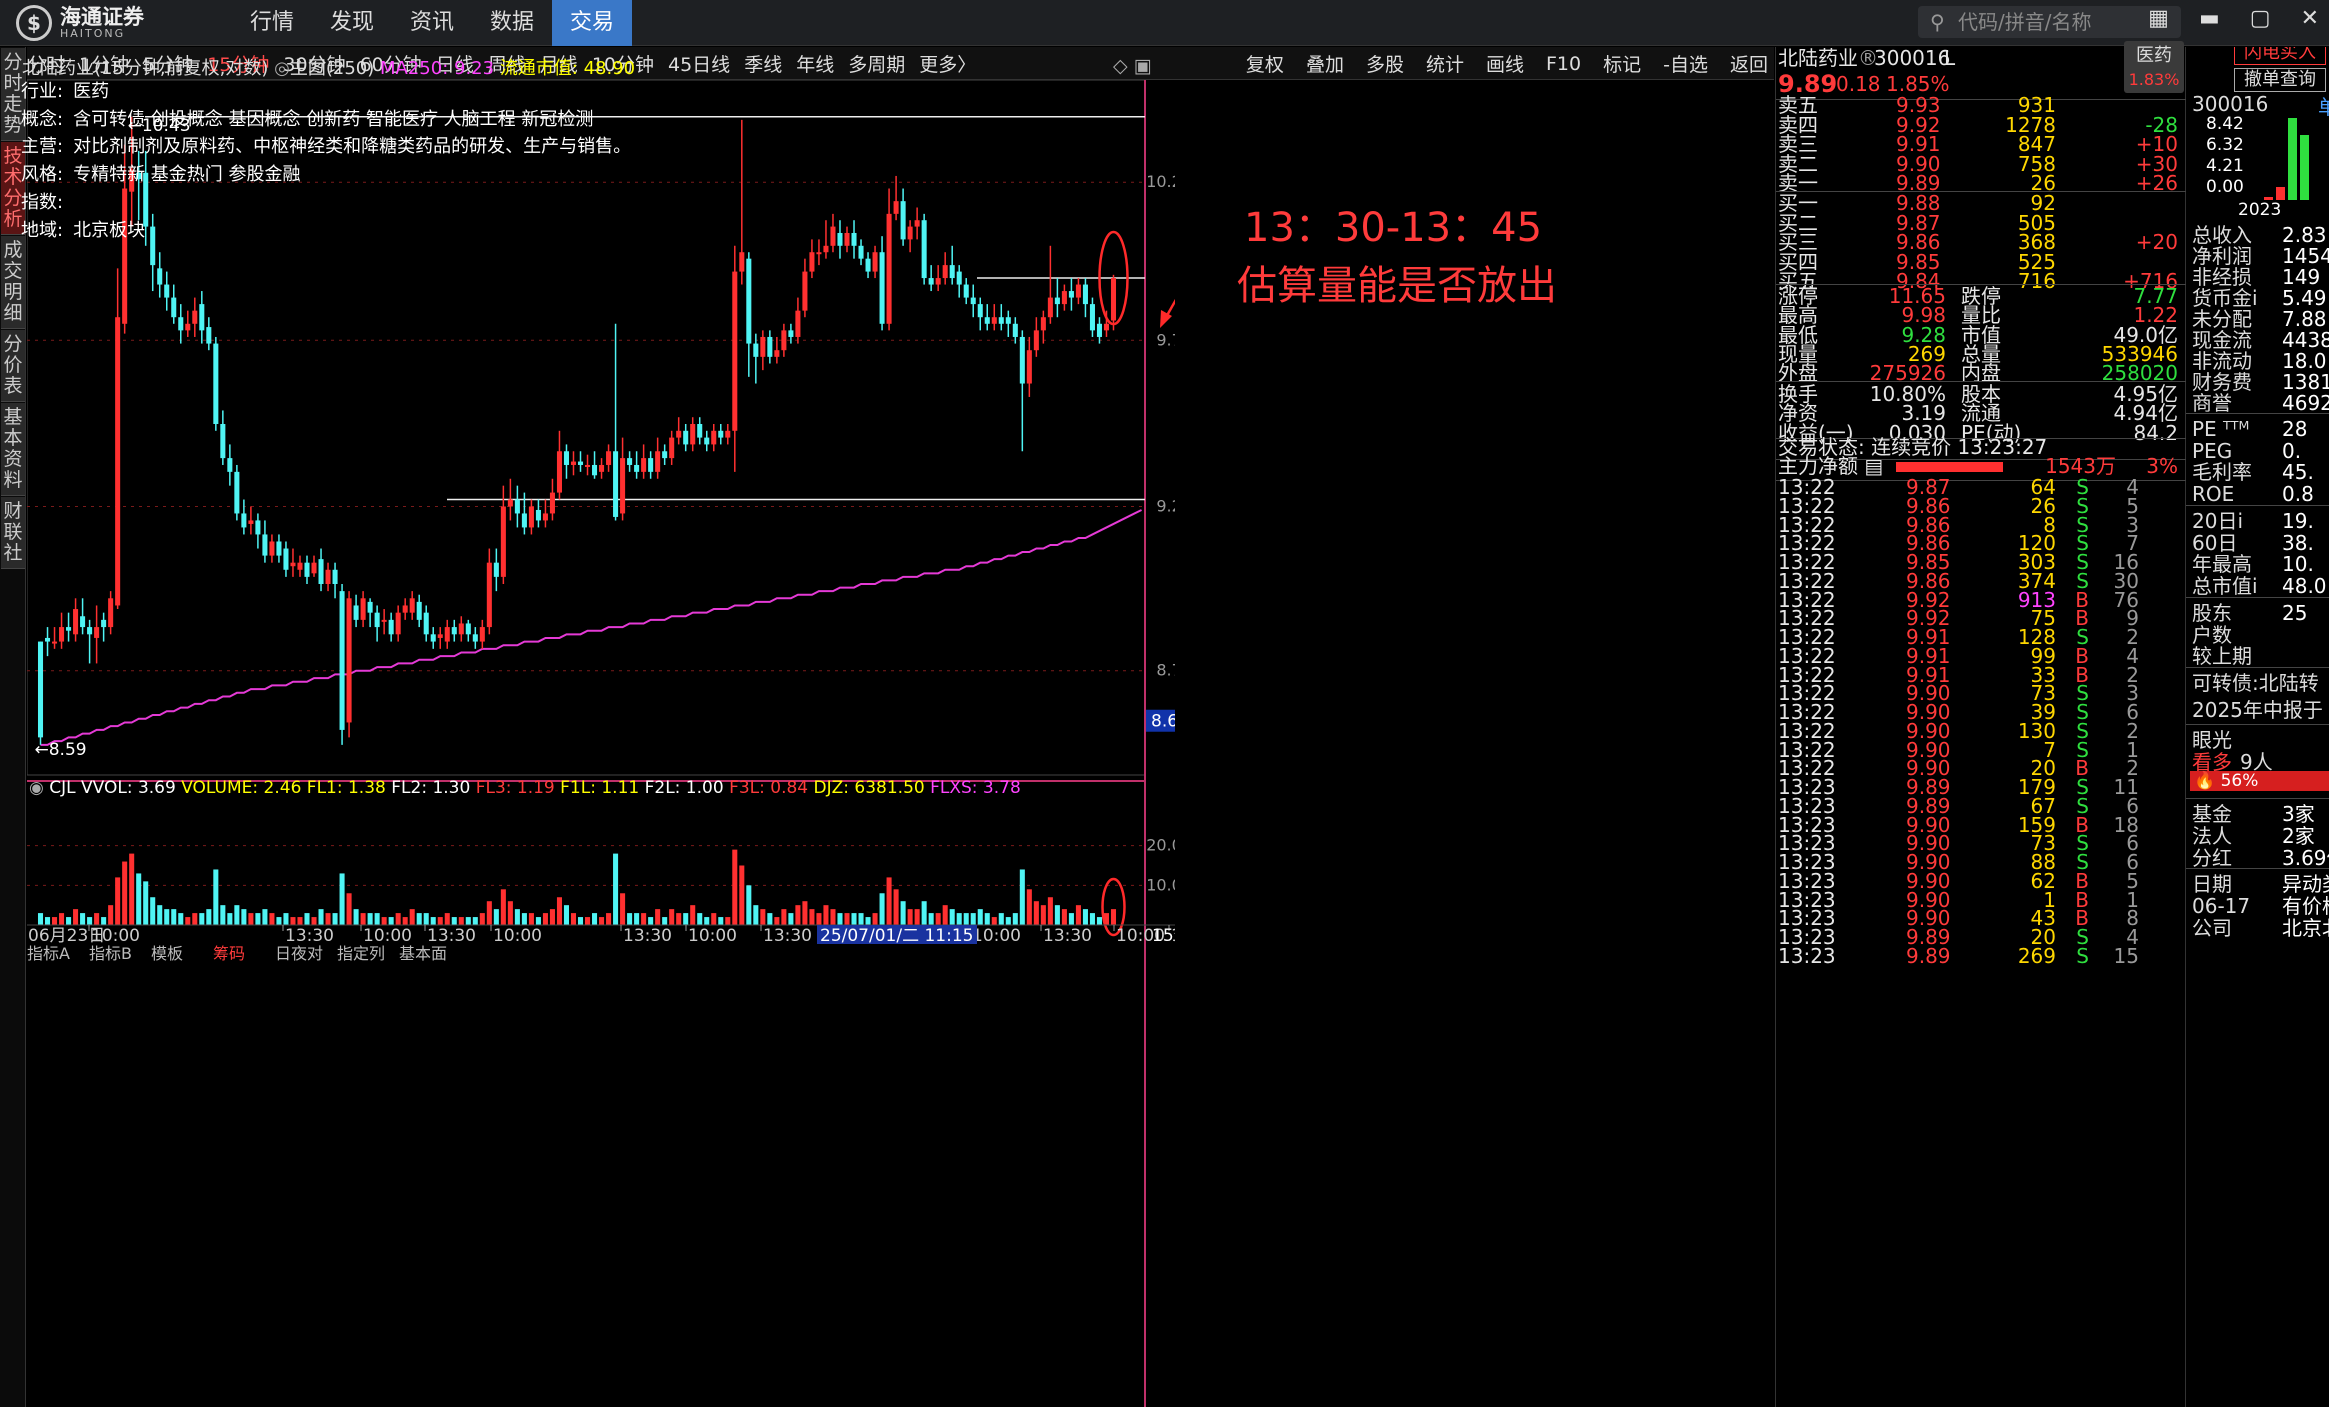 The width and height of the screenshot is (2329, 1407). What do you see at coordinates (272, 23) in the screenshot?
I see `nav-0: 行情` at bounding box center [272, 23].